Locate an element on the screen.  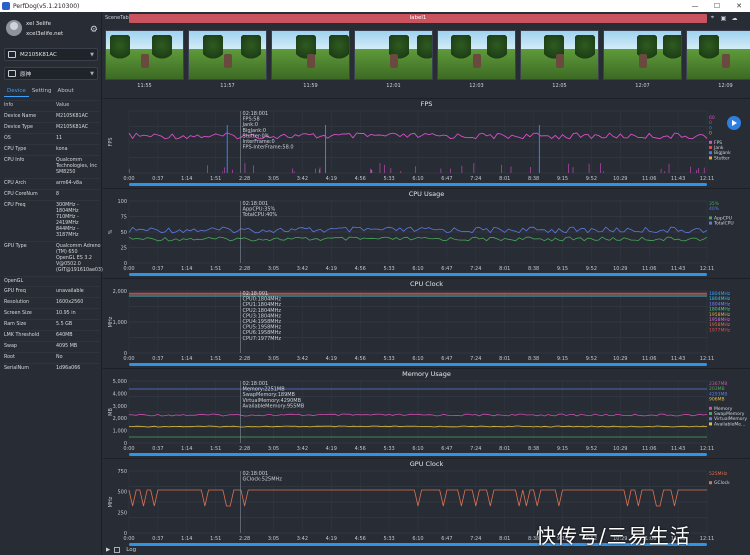
log-checkbox is located at coordinates (117, 550).